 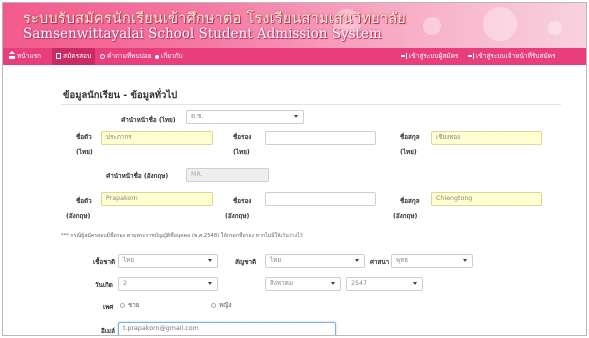 What do you see at coordinates (157, 199) in the screenshot?
I see `firstname-en-input: Prapakorn` at bounding box center [157, 199].